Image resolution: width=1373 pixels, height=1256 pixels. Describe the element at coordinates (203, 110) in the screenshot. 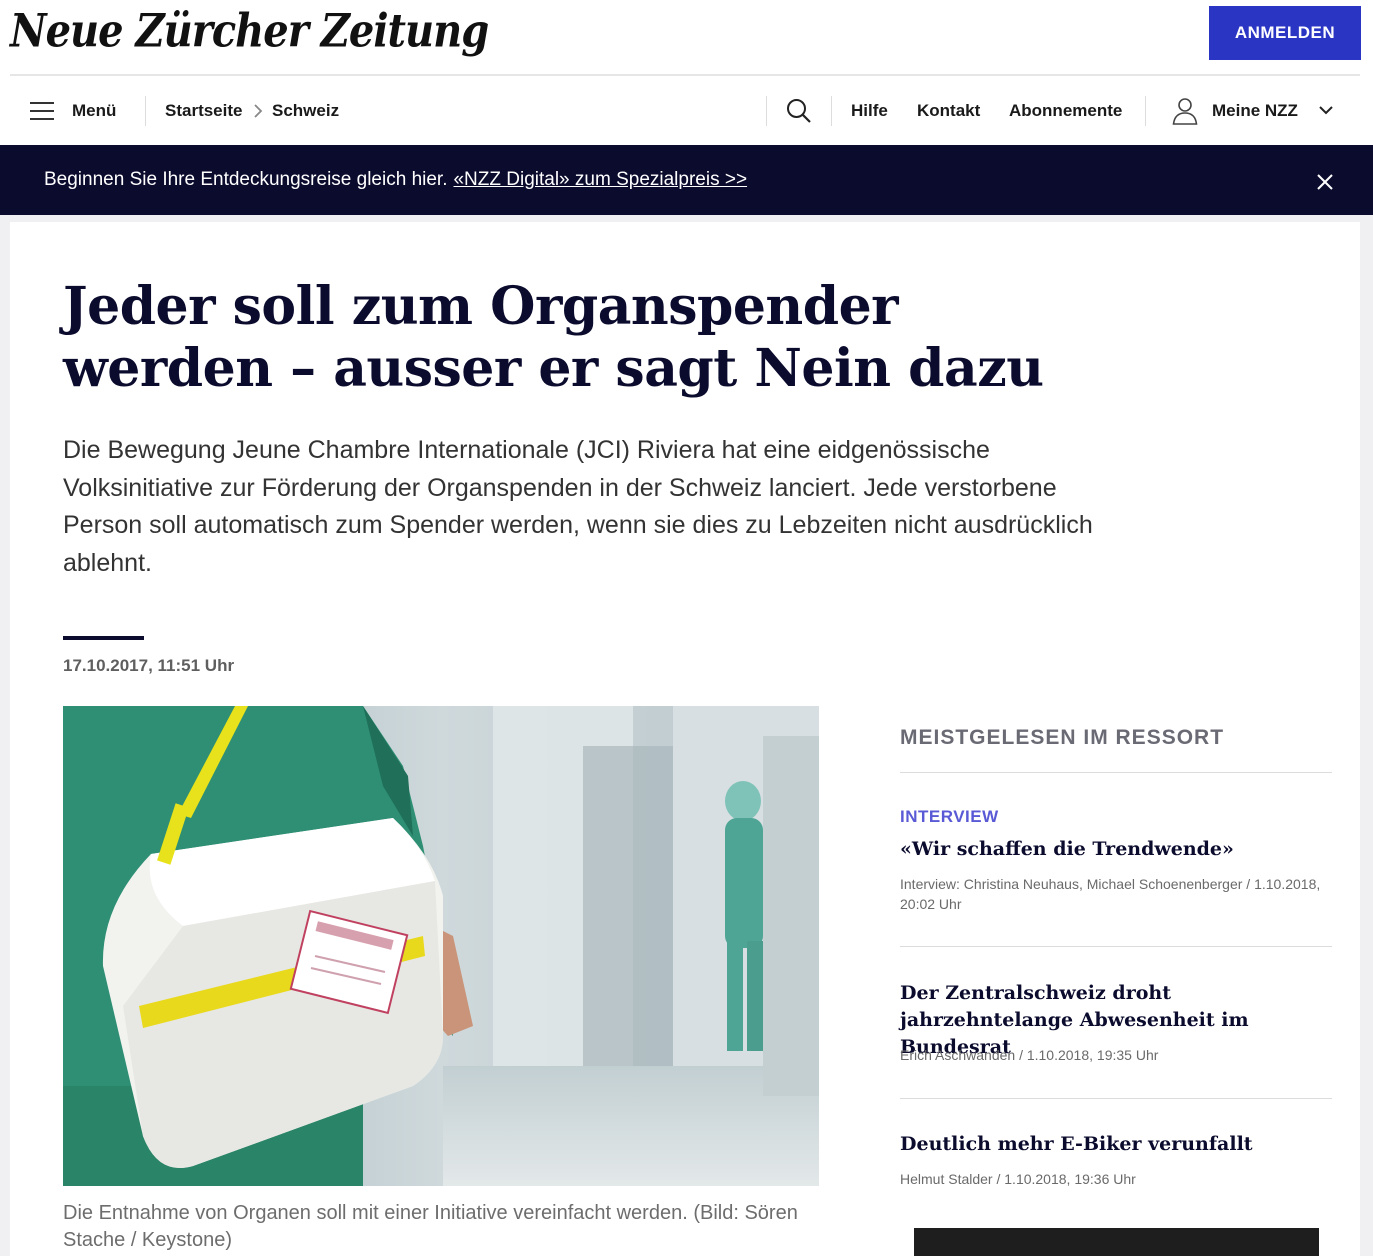

I see `breadcrumb-home: Startseite` at that location.